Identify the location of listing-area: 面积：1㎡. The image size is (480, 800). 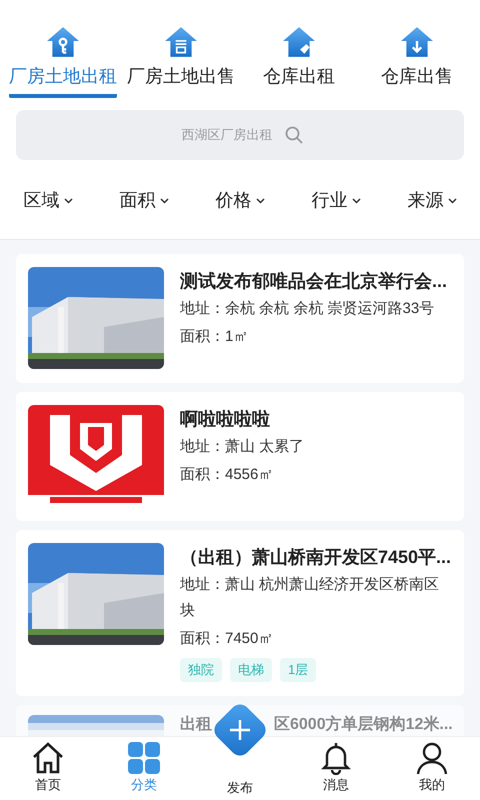
(314, 337).